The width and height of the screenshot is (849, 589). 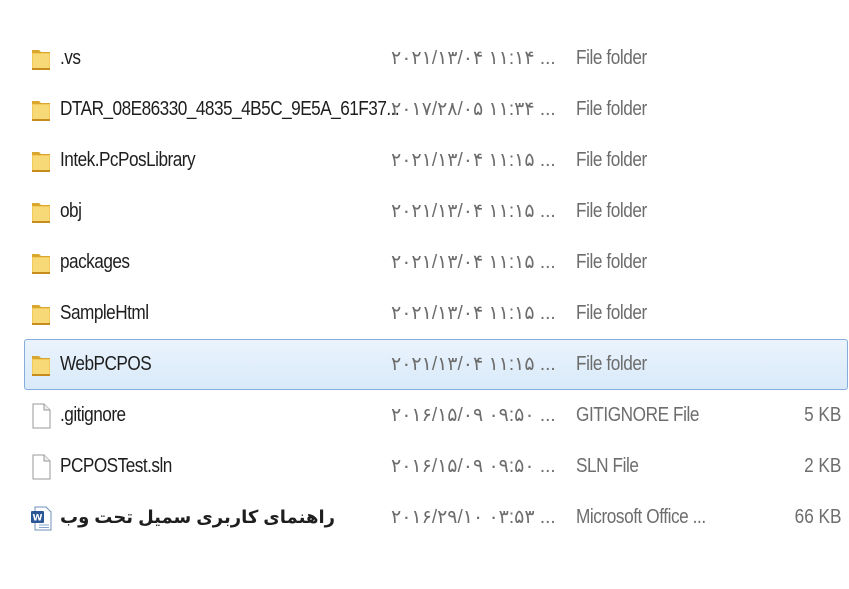 What do you see at coordinates (95, 262) in the screenshot?
I see `file-name: packages` at bounding box center [95, 262].